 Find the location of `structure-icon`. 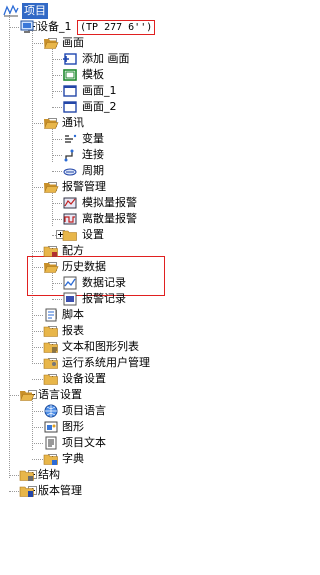

structure-icon is located at coordinates (27, 475).